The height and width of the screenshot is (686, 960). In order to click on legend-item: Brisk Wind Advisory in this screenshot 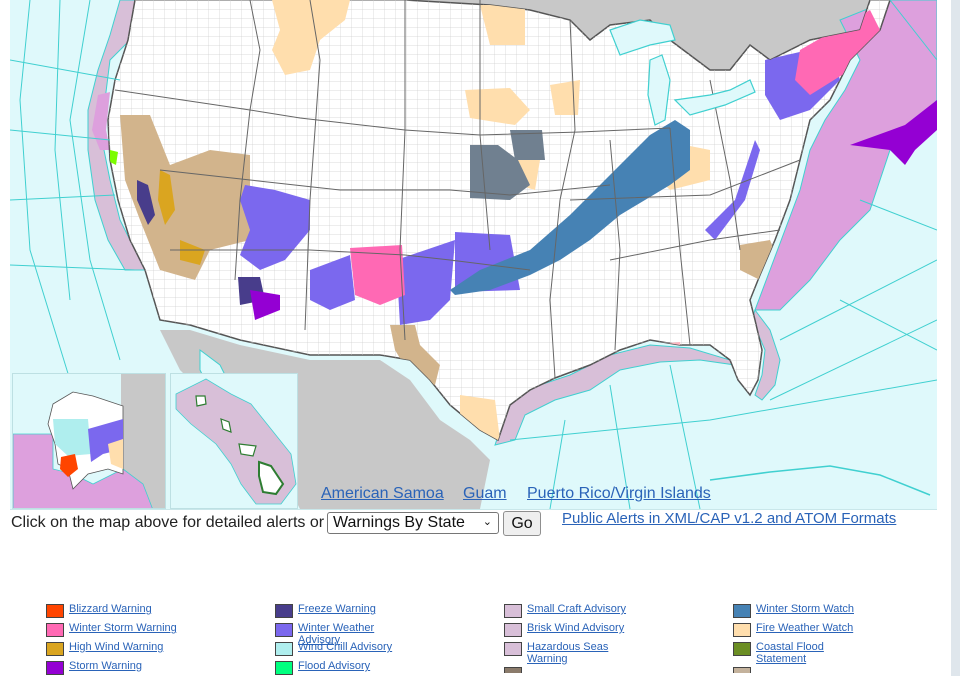, I will do `click(614, 631)`.